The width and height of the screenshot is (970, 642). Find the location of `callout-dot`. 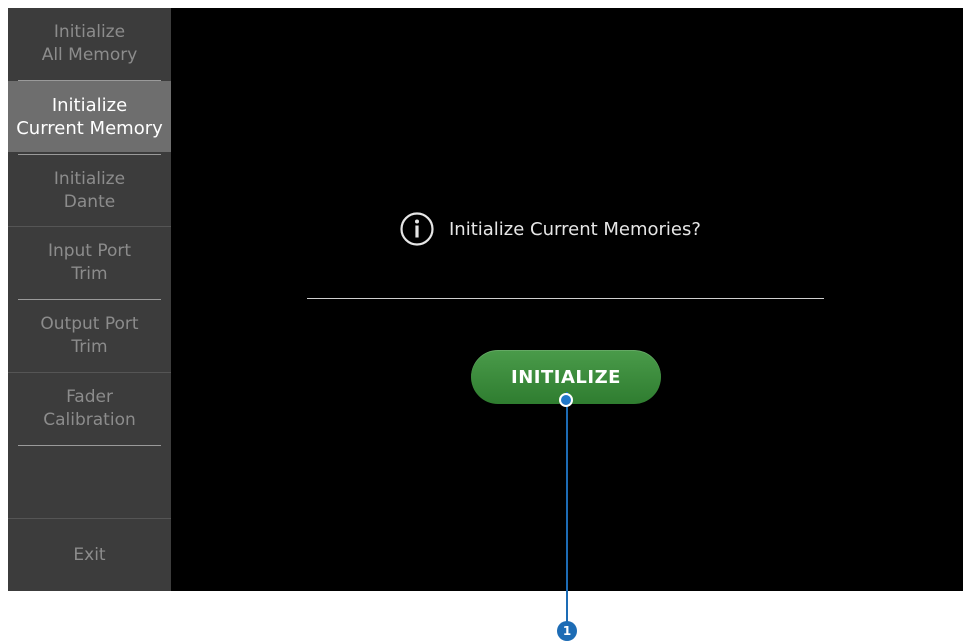

callout-dot is located at coordinates (566, 400).